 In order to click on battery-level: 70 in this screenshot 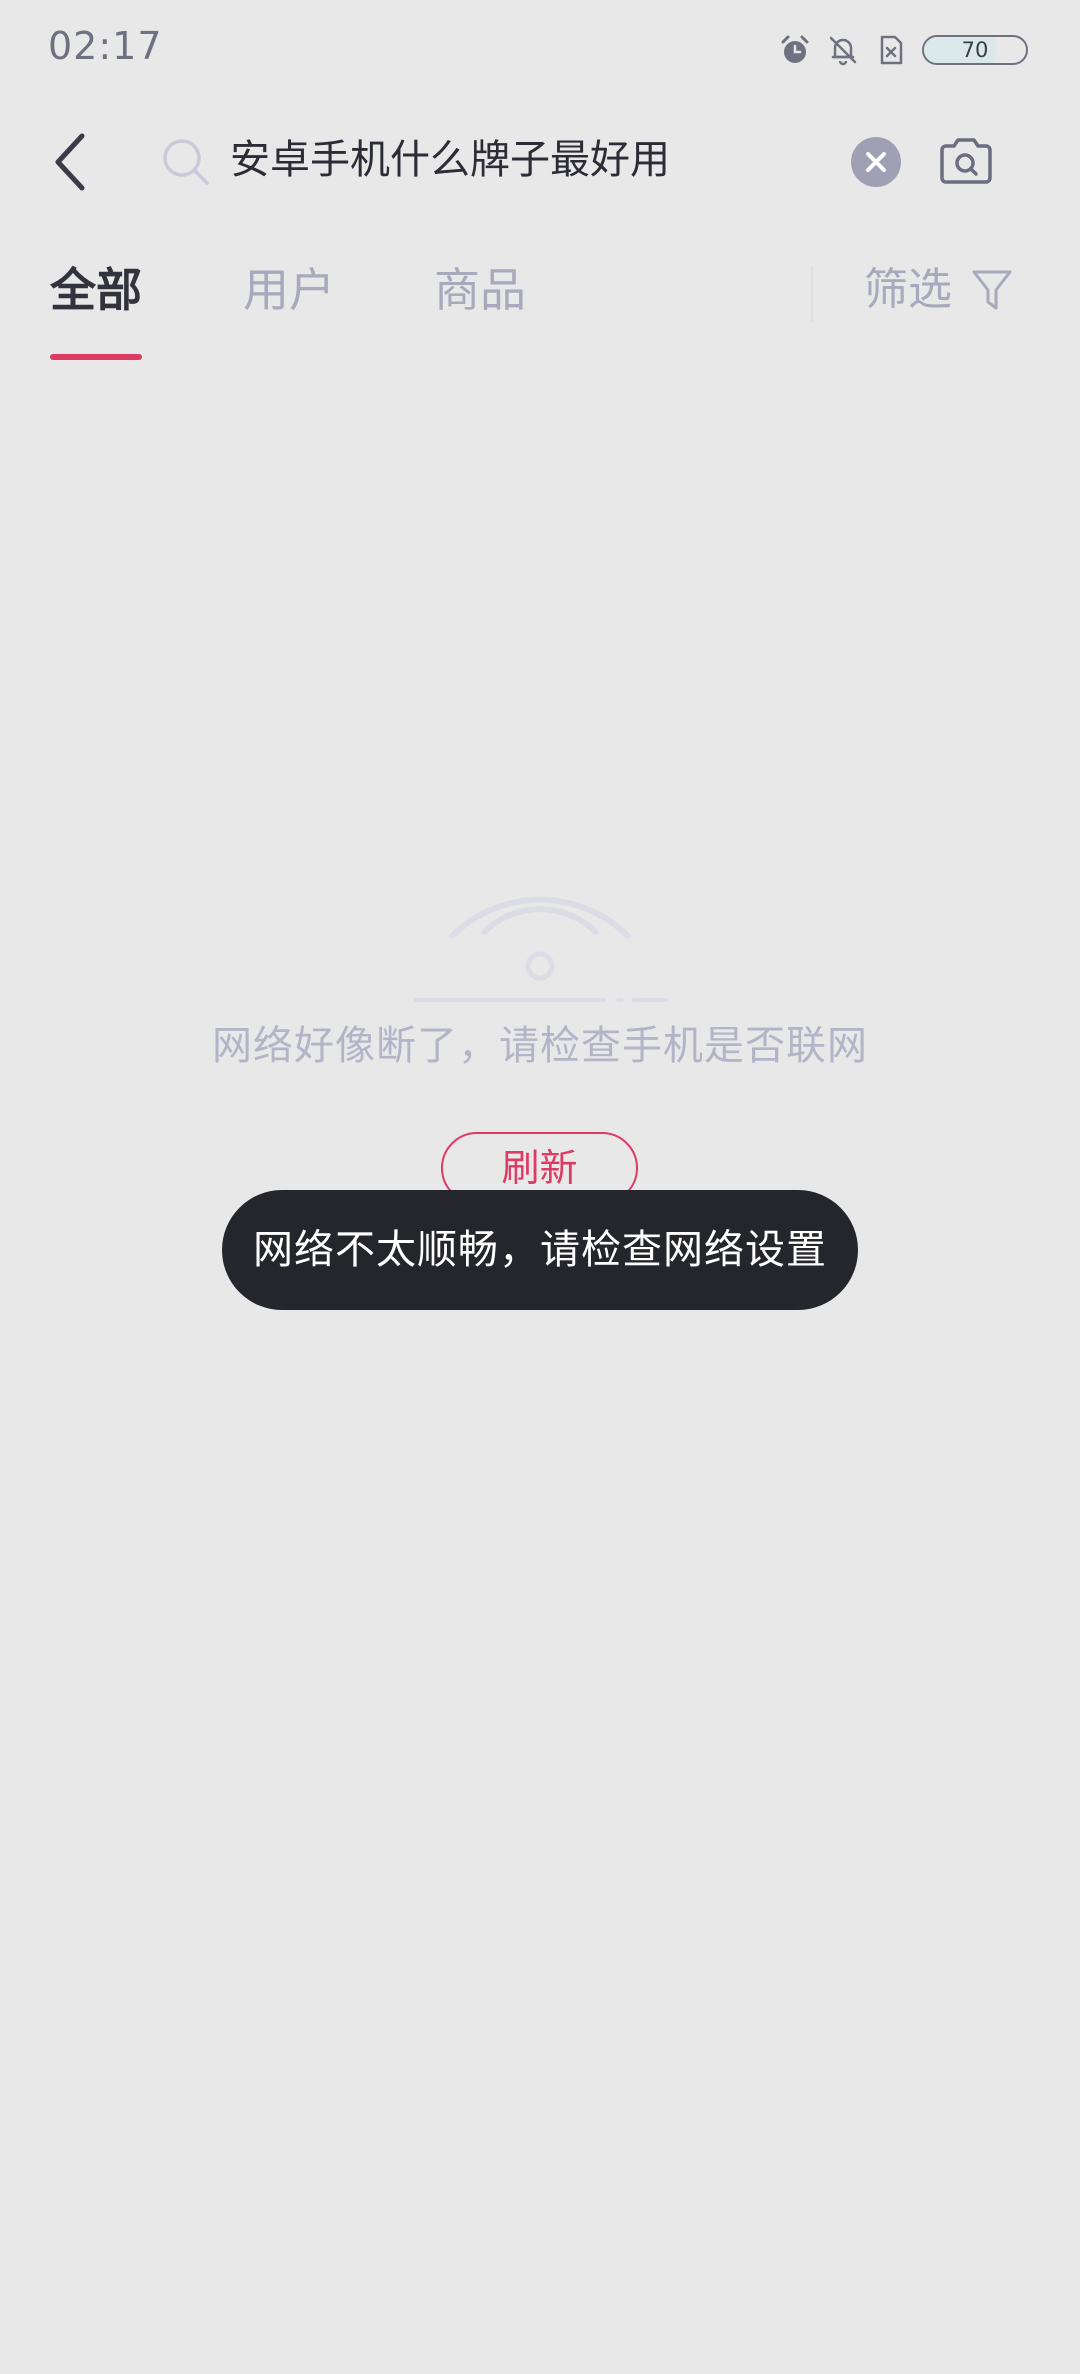, I will do `click(975, 50)`.